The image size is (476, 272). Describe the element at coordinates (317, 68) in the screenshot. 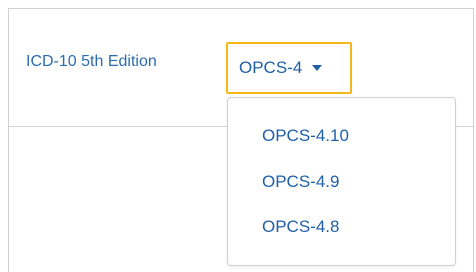

I see `caret-down-icon` at that location.